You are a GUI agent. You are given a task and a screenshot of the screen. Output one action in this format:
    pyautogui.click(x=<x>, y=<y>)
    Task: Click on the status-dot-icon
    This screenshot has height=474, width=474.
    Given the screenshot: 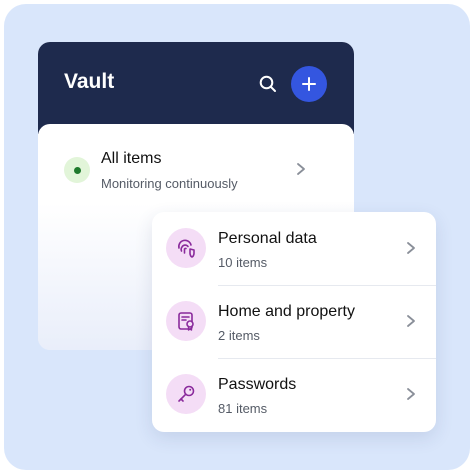 What is the action you would take?
    pyautogui.click(x=77, y=170)
    